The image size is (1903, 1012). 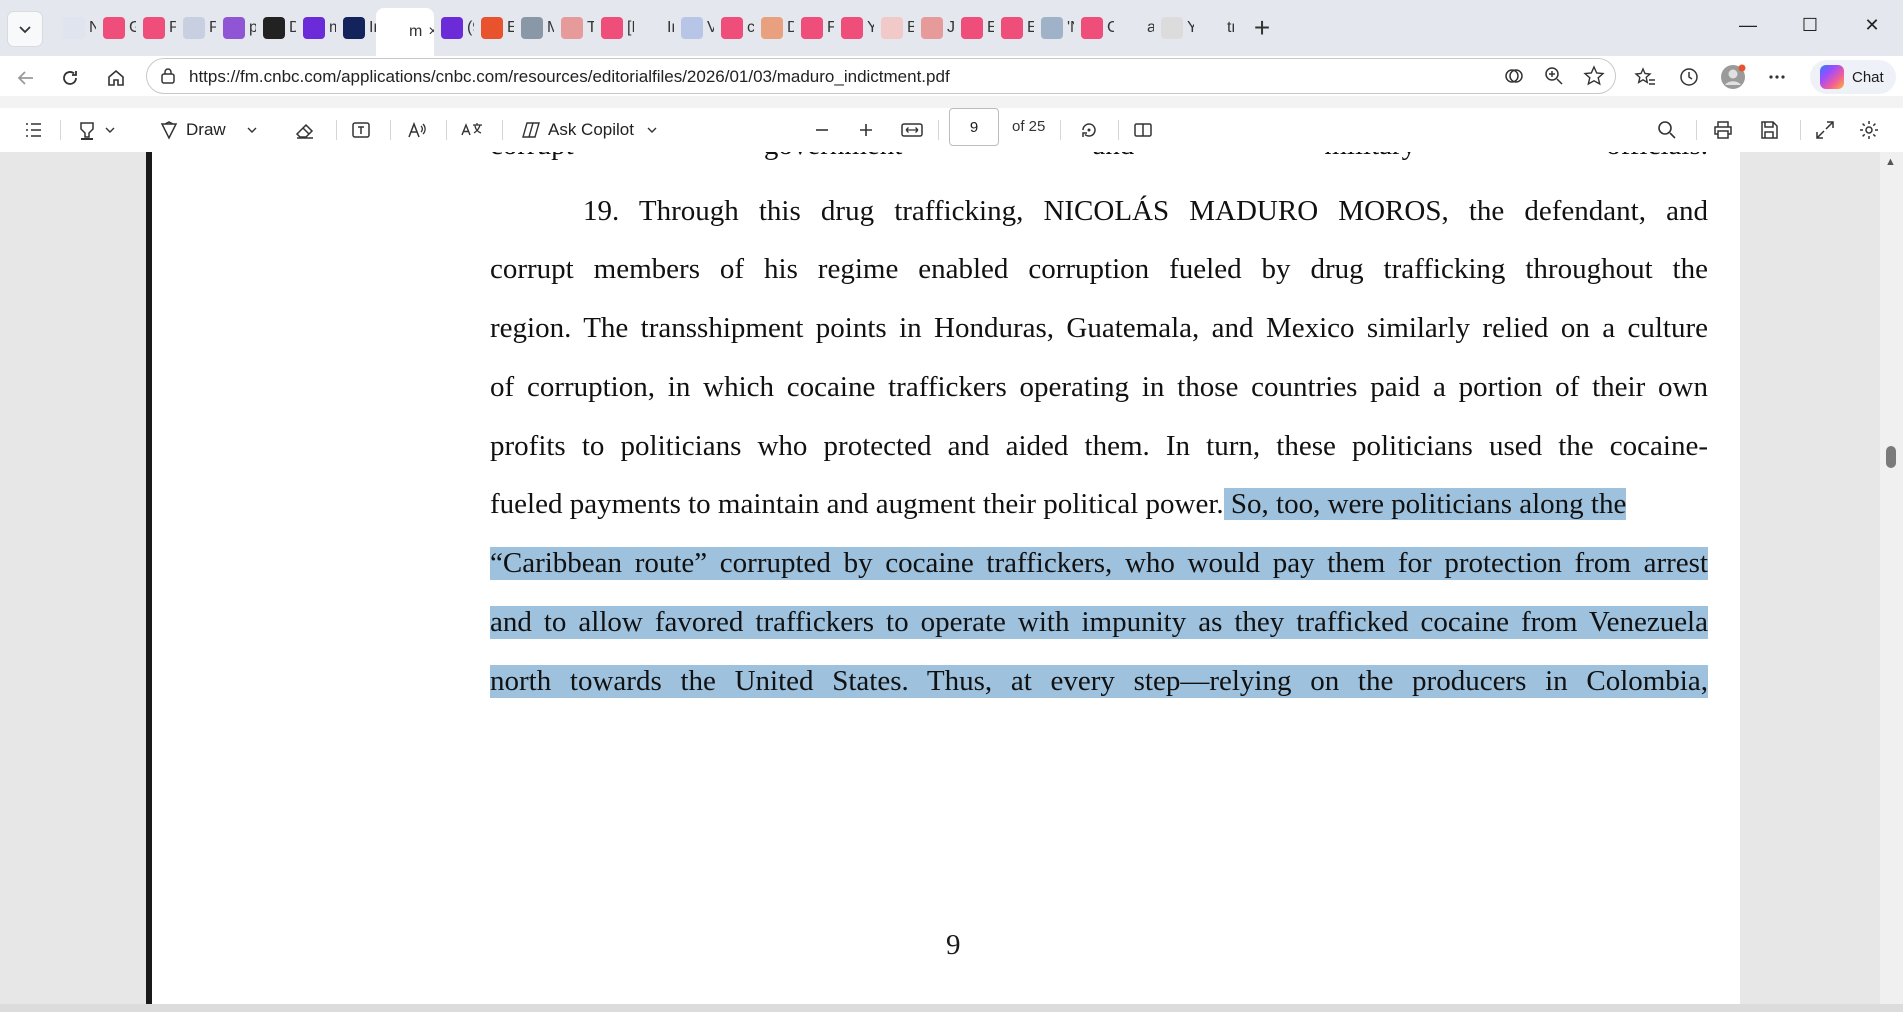 I want to click on new-tab-button: +, so click(x=1262, y=28).